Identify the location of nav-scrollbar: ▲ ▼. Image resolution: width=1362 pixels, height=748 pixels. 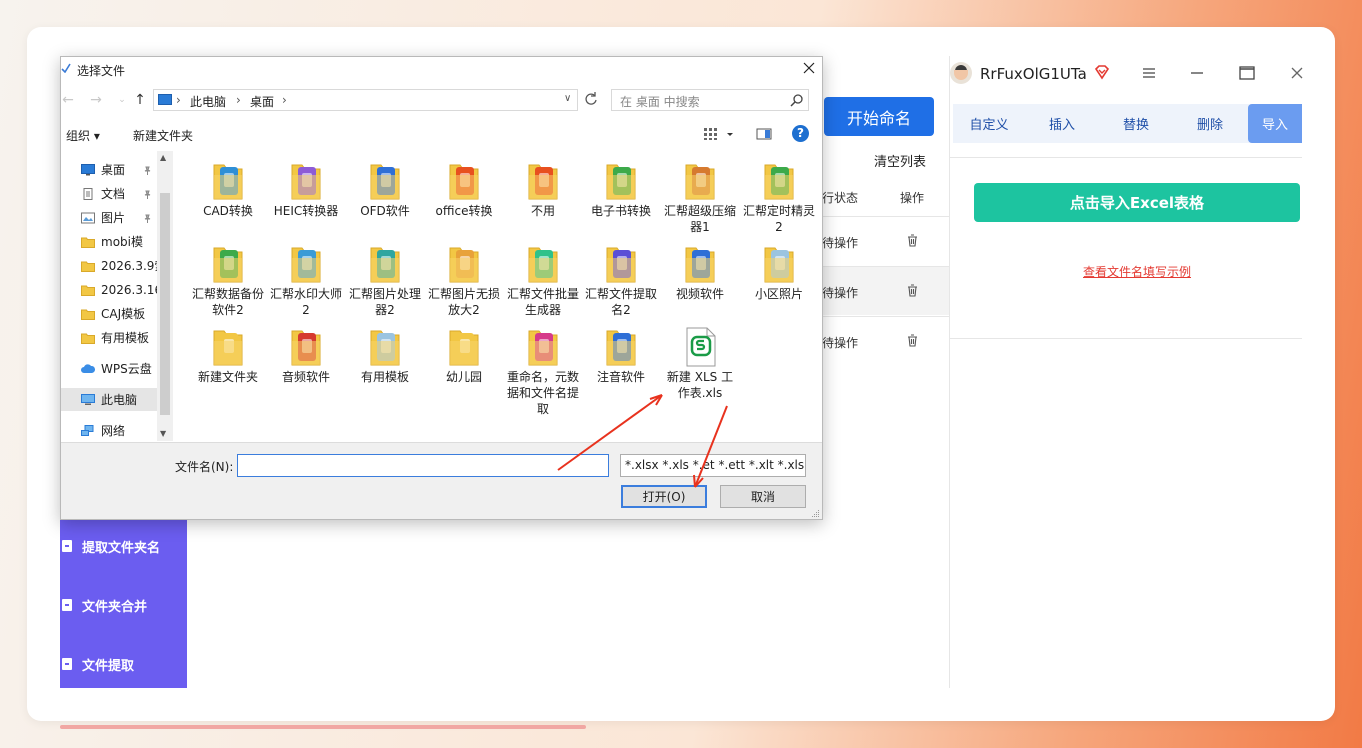
(165, 296).